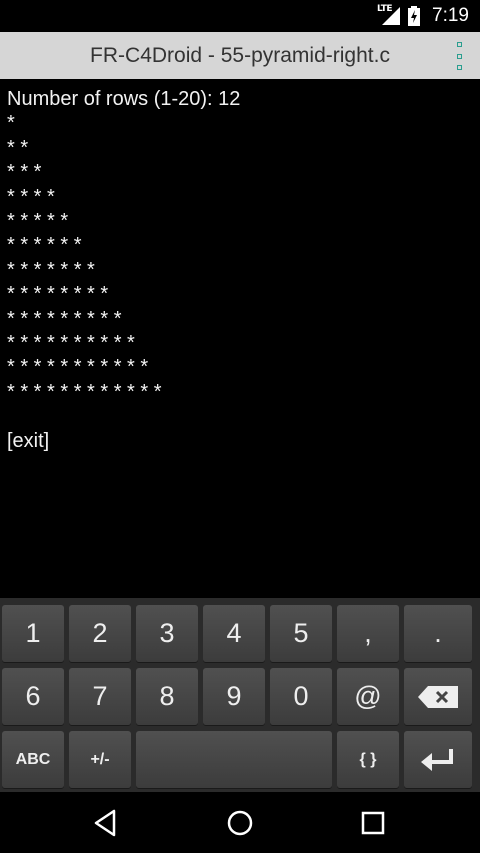  What do you see at coordinates (234, 759) in the screenshot?
I see `space-key` at bounding box center [234, 759].